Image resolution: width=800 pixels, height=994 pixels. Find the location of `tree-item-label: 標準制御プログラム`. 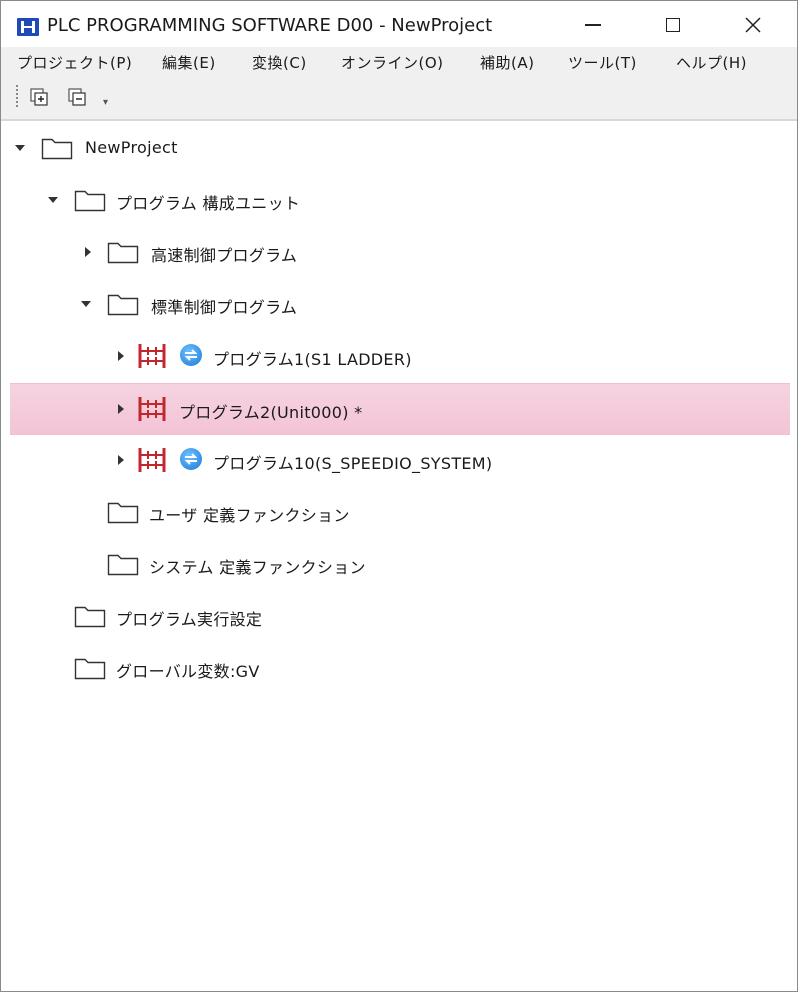

tree-item-label: 標準制御プログラム is located at coordinates (224, 307).